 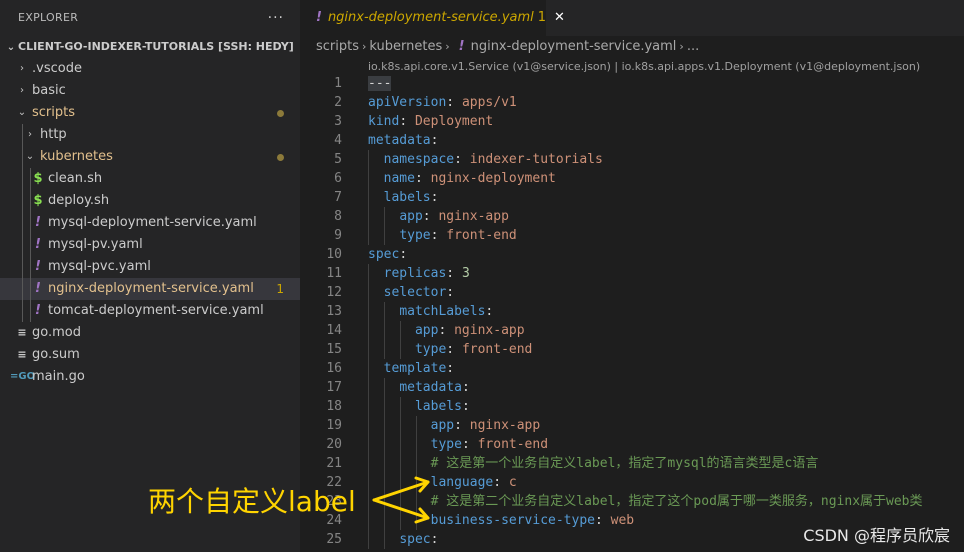 What do you see at coordinates (338, 216) in the screenshot?
I see `line-number: 8` at bounding box center [338, 216].